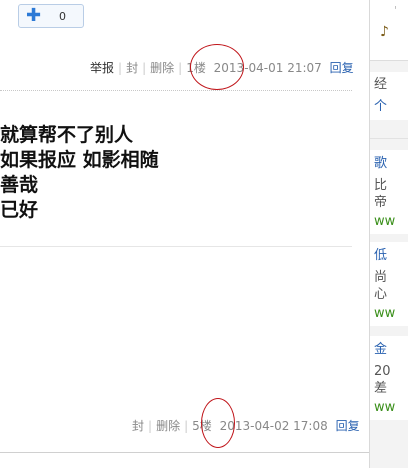 The image size is (408, 469). What do you see at coordinates (389, 192) in the screenshot?
I see `sidebar-ad-1: 歌 比 帝 ww` at bounding box center [389, 192].